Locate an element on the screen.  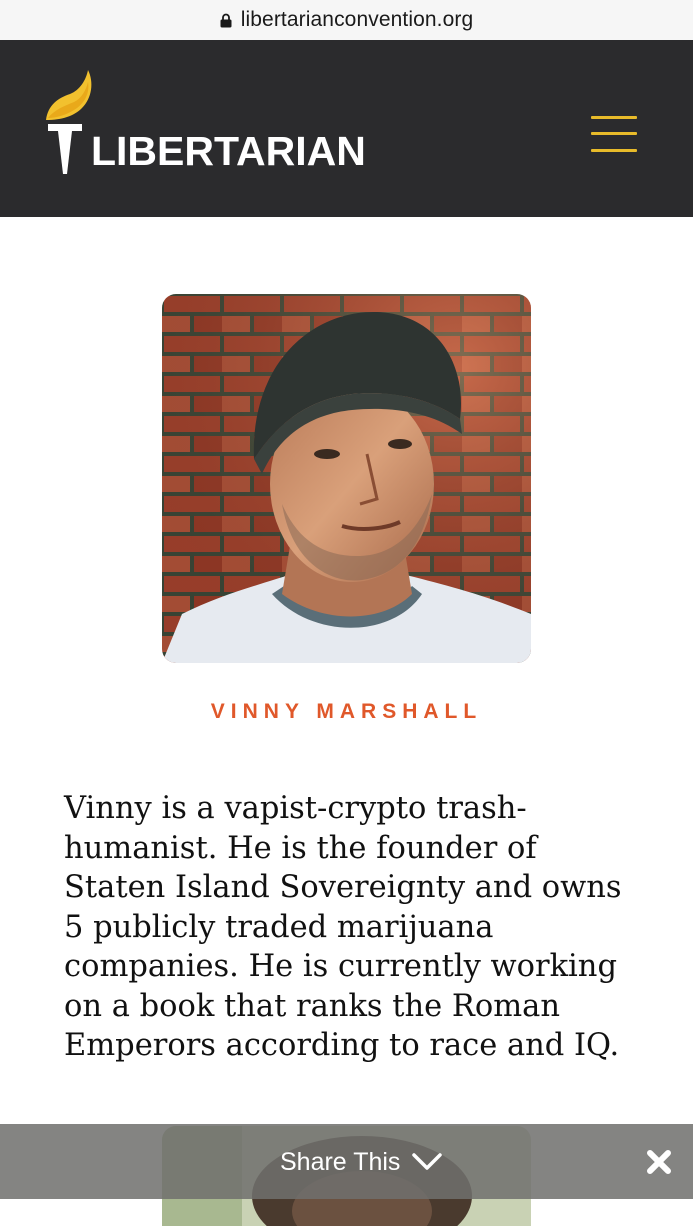
share-toggle-button: Share This is located at coordinates (361, 1162).